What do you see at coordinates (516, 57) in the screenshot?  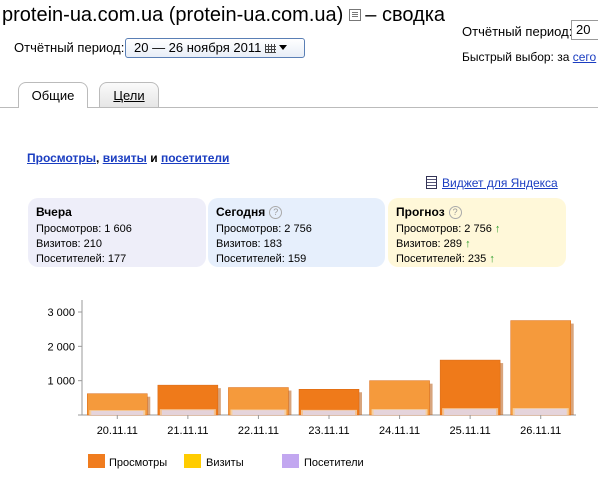 I see `quick-select-label: Быстрый выбор: за` at bounding box center [516, 57].